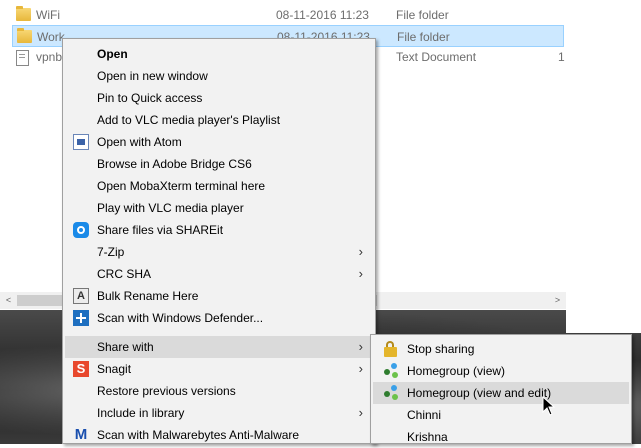  What do you see at coordinates (81, 434) in the screenshot?
I see `malwarebytes-icon: M` at bounding box center [81, 434].